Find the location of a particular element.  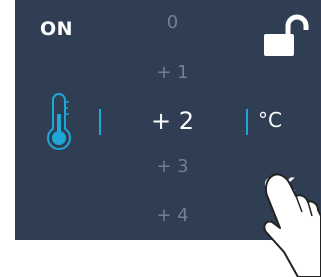

picker-option: + 4 is located at coordinates (172, 215).